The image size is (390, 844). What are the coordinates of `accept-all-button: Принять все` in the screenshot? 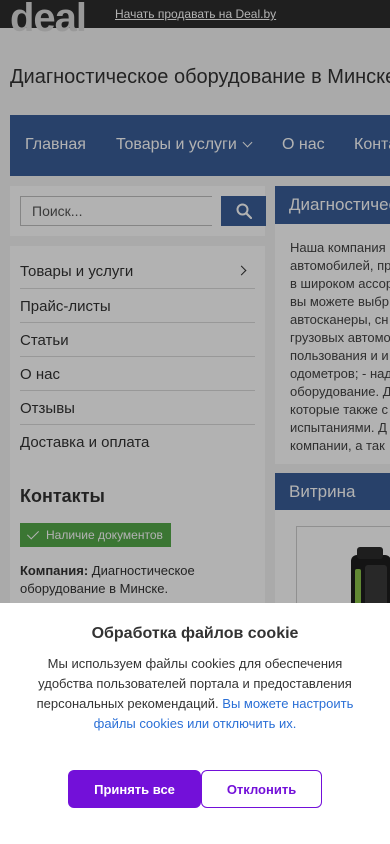 It's located at (134, 789).